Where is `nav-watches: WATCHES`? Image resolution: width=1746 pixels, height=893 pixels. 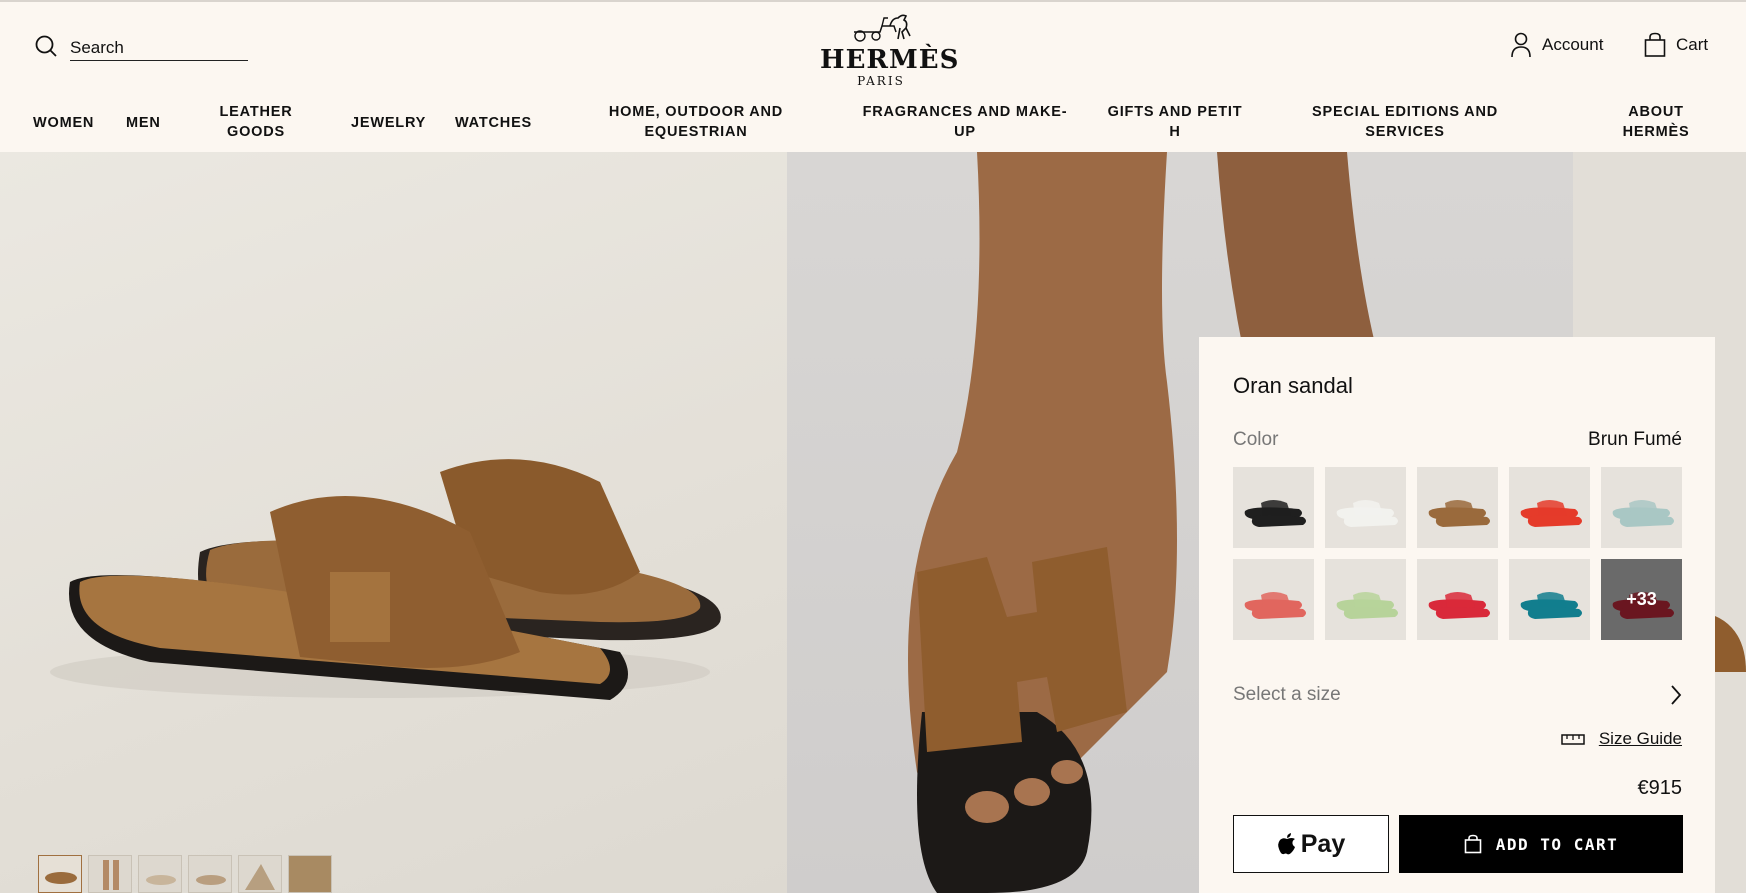 nav-watches: WATCHES is located at coordinates (493, 123).